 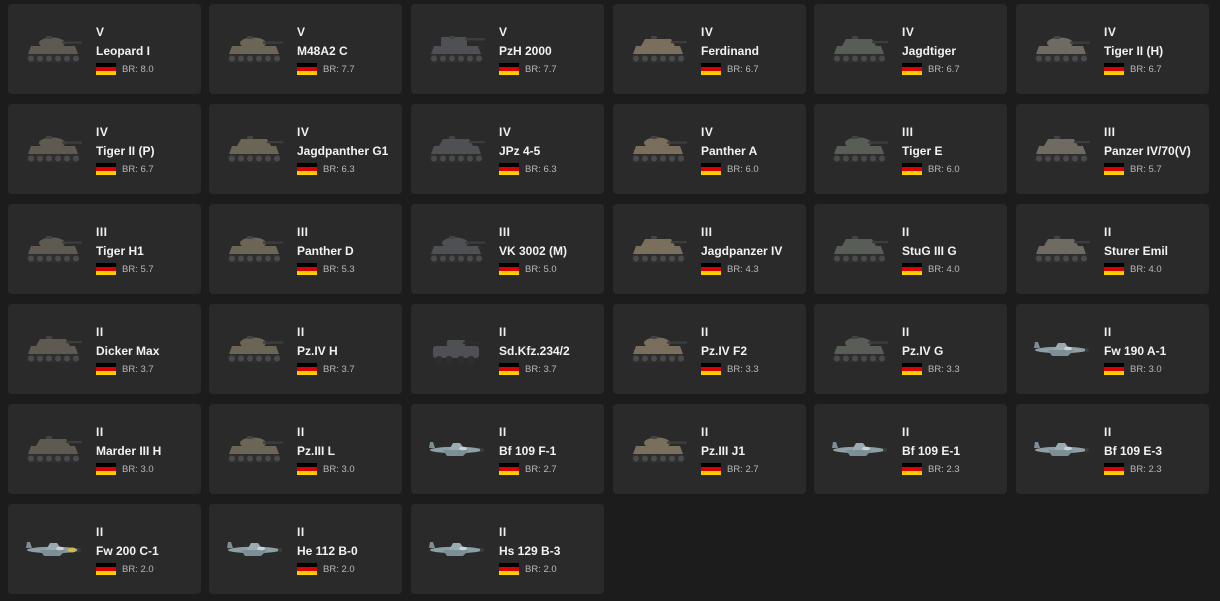 What do you see at coordinates (305, 449) in the screenshot?
I see `vehicle-card: II Pz.III L BR: 3.0` at bounding box center [305, 449].